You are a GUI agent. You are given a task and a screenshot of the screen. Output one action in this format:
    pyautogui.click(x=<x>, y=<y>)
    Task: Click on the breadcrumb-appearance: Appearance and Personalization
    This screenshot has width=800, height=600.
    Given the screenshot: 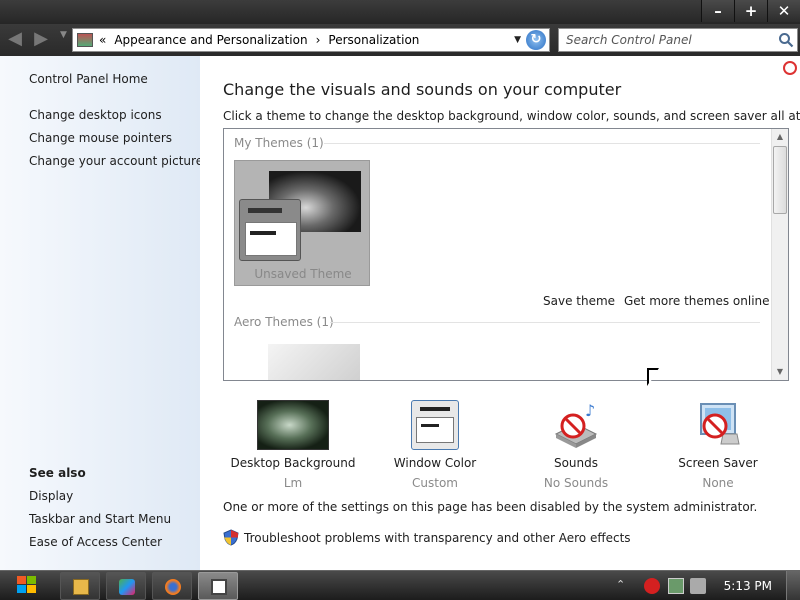 What is the action you would take?
    pyautogui.click(x=210, y=40)
    